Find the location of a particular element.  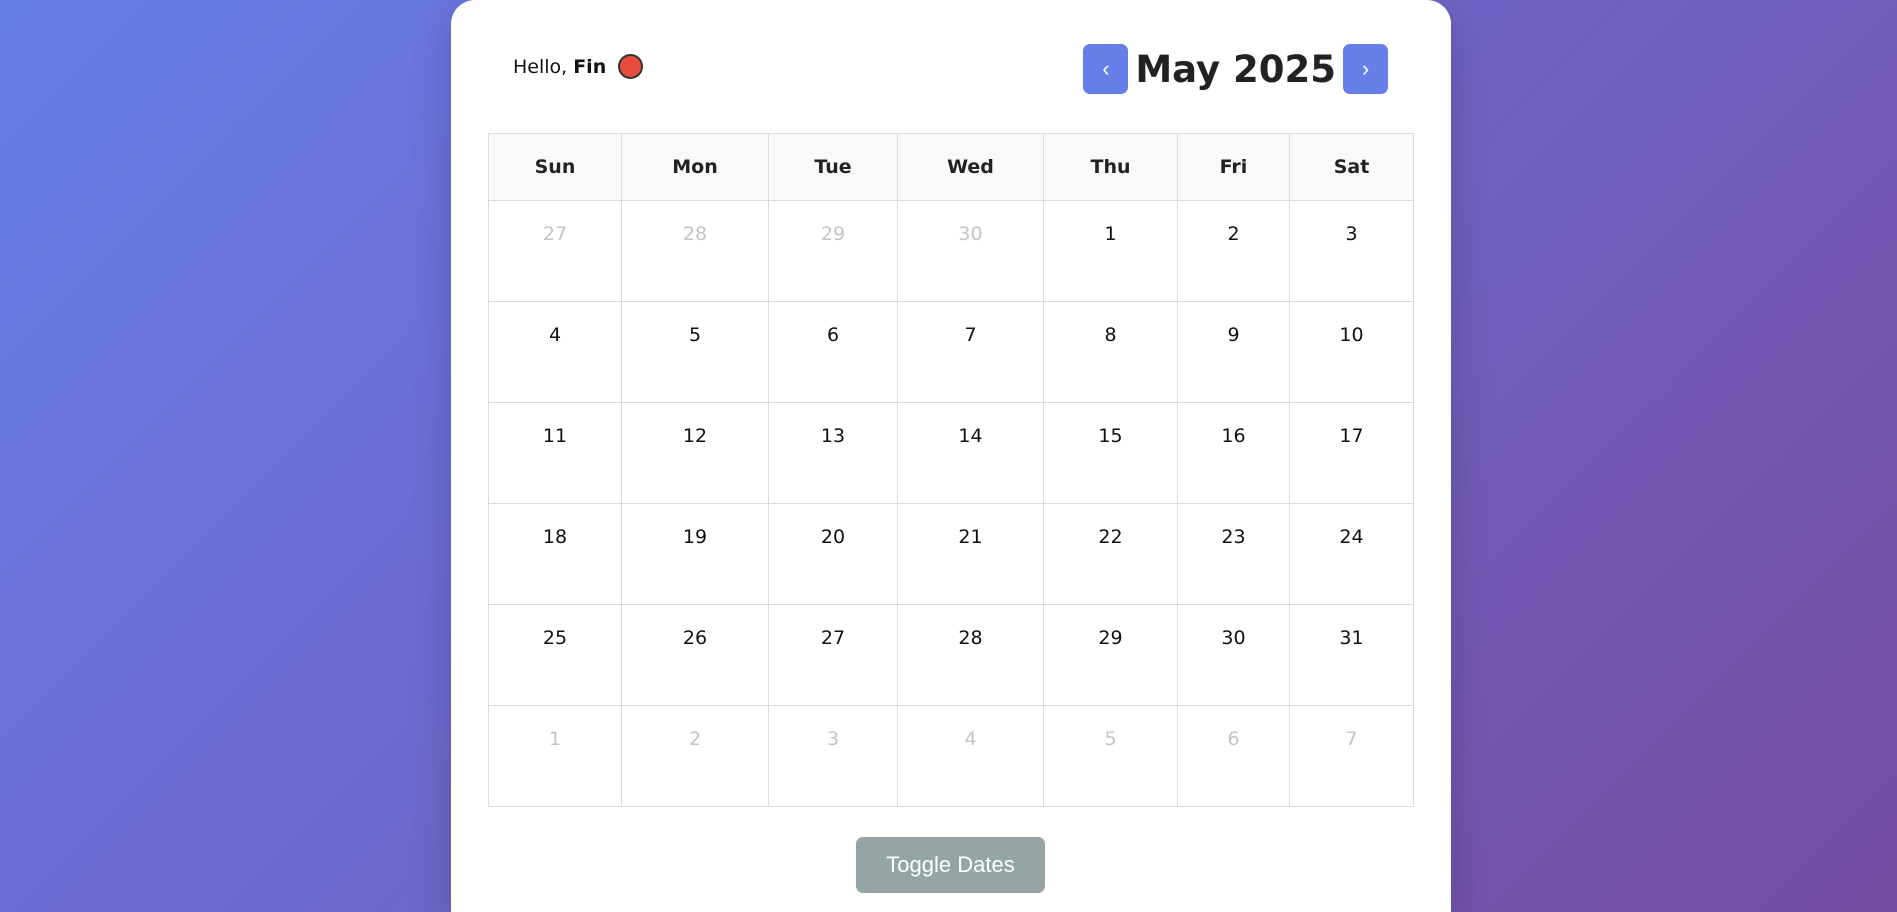

greeting-prefix: Hello, is located at coordinates (540, 66).